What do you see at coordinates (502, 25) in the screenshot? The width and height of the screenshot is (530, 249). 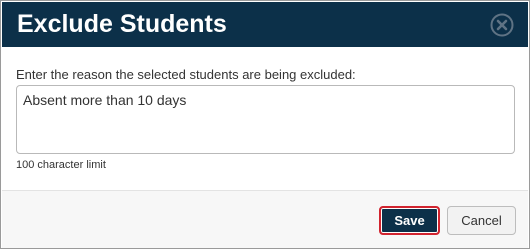 I see `close-icon` at bounding box center [502, 25].